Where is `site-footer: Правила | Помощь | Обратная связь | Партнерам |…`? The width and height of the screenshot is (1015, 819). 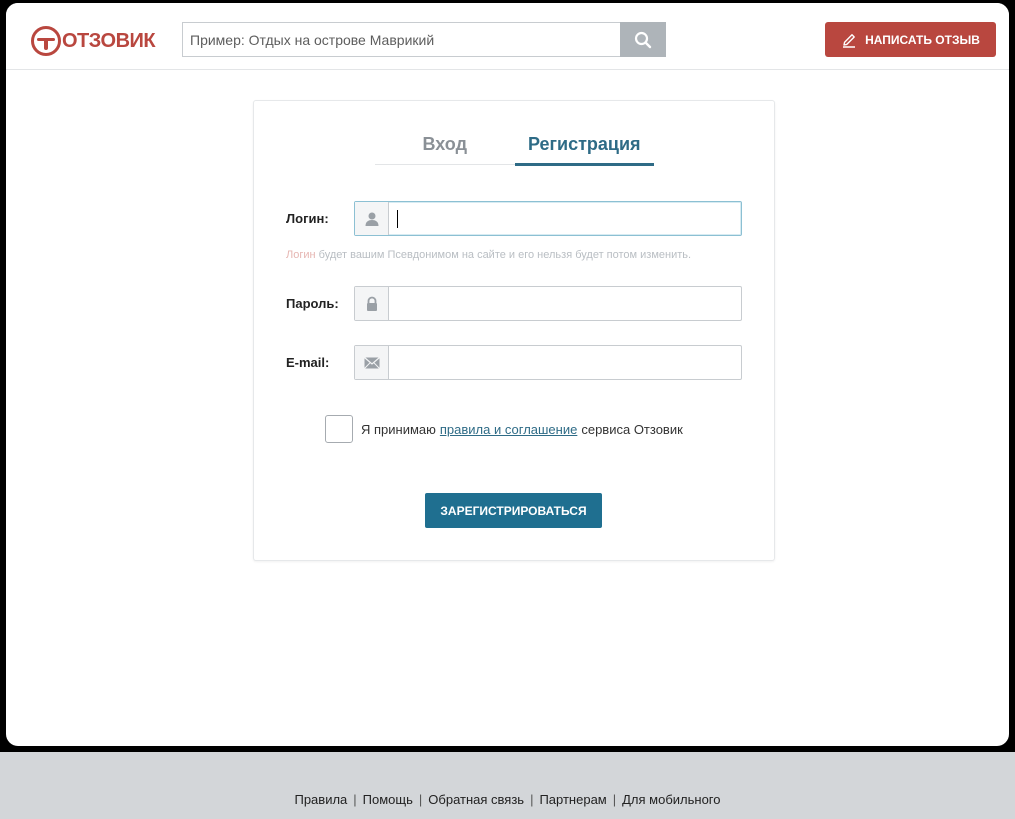 site-footer: Правила | Помощь | Обратная связь | Партнерам |… is located at coordinates (507, 785).